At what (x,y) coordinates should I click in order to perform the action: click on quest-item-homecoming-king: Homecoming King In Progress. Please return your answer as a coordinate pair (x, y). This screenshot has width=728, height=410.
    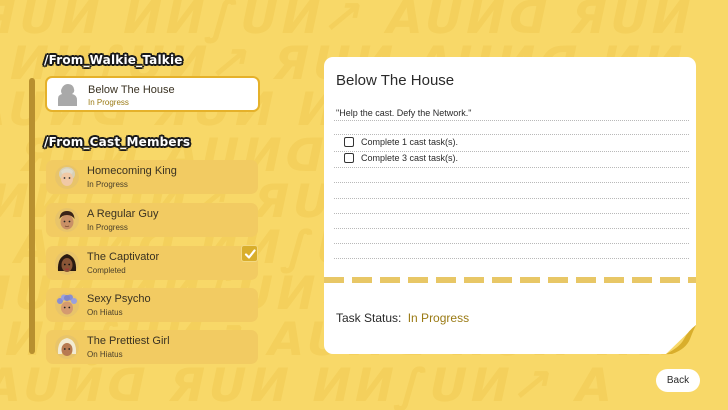
    Looking at the image, I should click on (152, 177).